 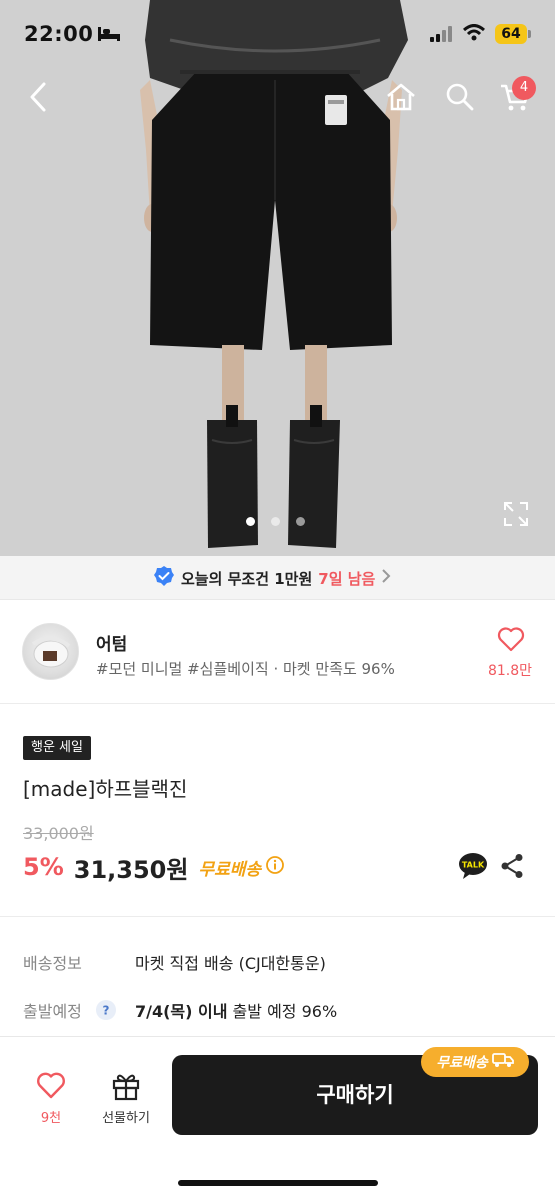 What do you see at coordinates (126, 1118) in the screenshot?
I see `gift-label: 선물하기` at bounding box center [126, 1118].